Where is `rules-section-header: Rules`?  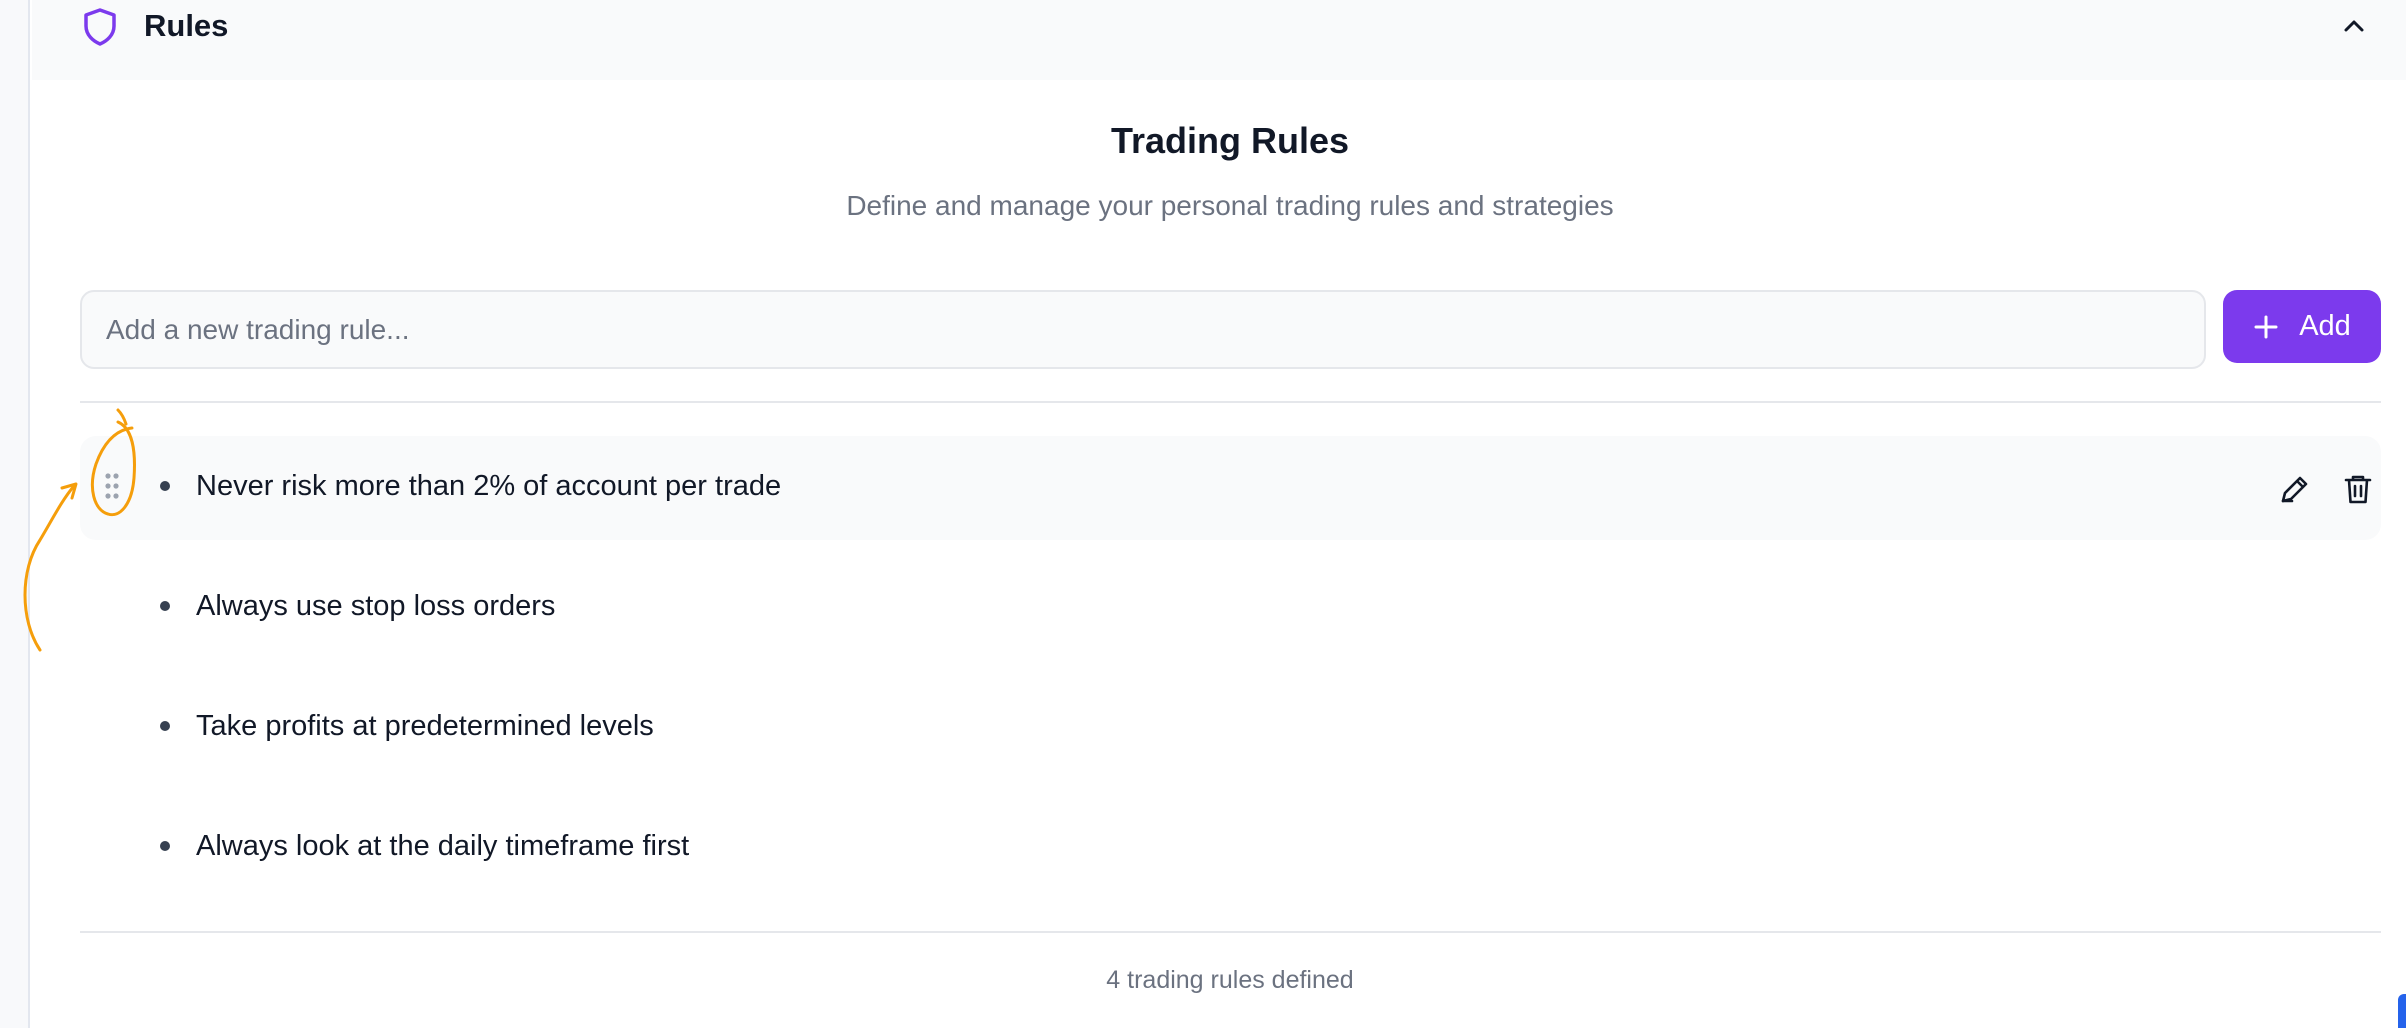 rules-section-header: Rules is located at coordinates (1219, 40).